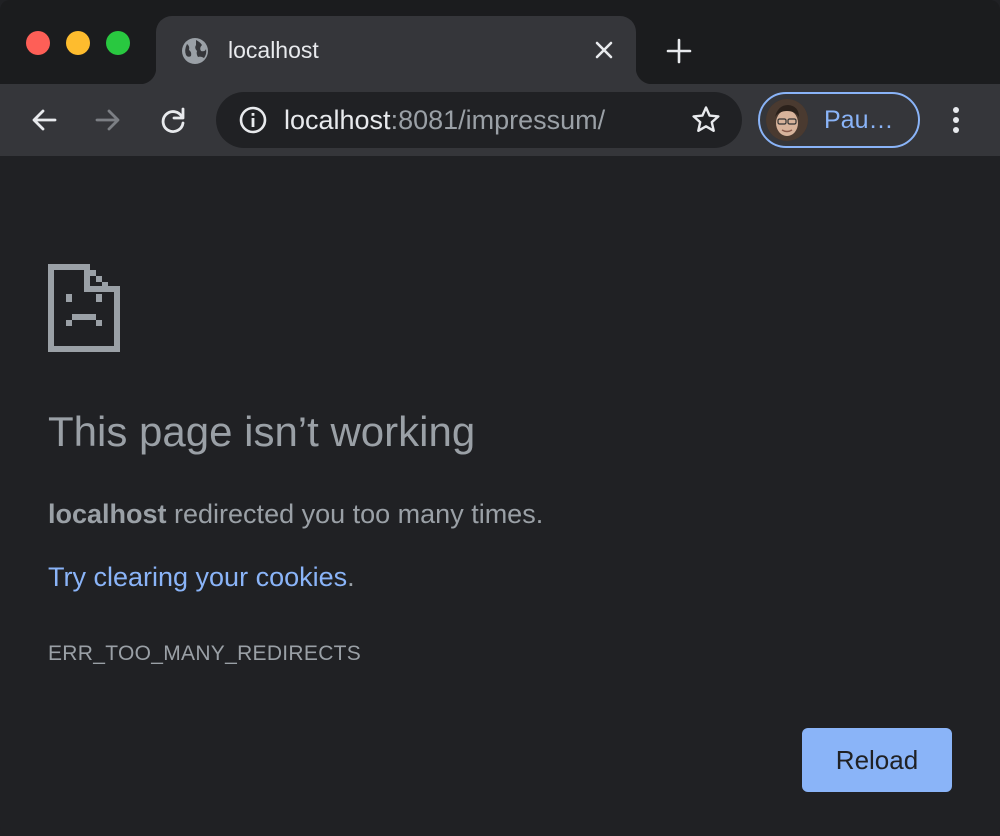 The width and height of the screenshot is (1000, 836). Describe the element at coordinates (78, 43) in the screenshot. I see `minimize-window-button` at that location.